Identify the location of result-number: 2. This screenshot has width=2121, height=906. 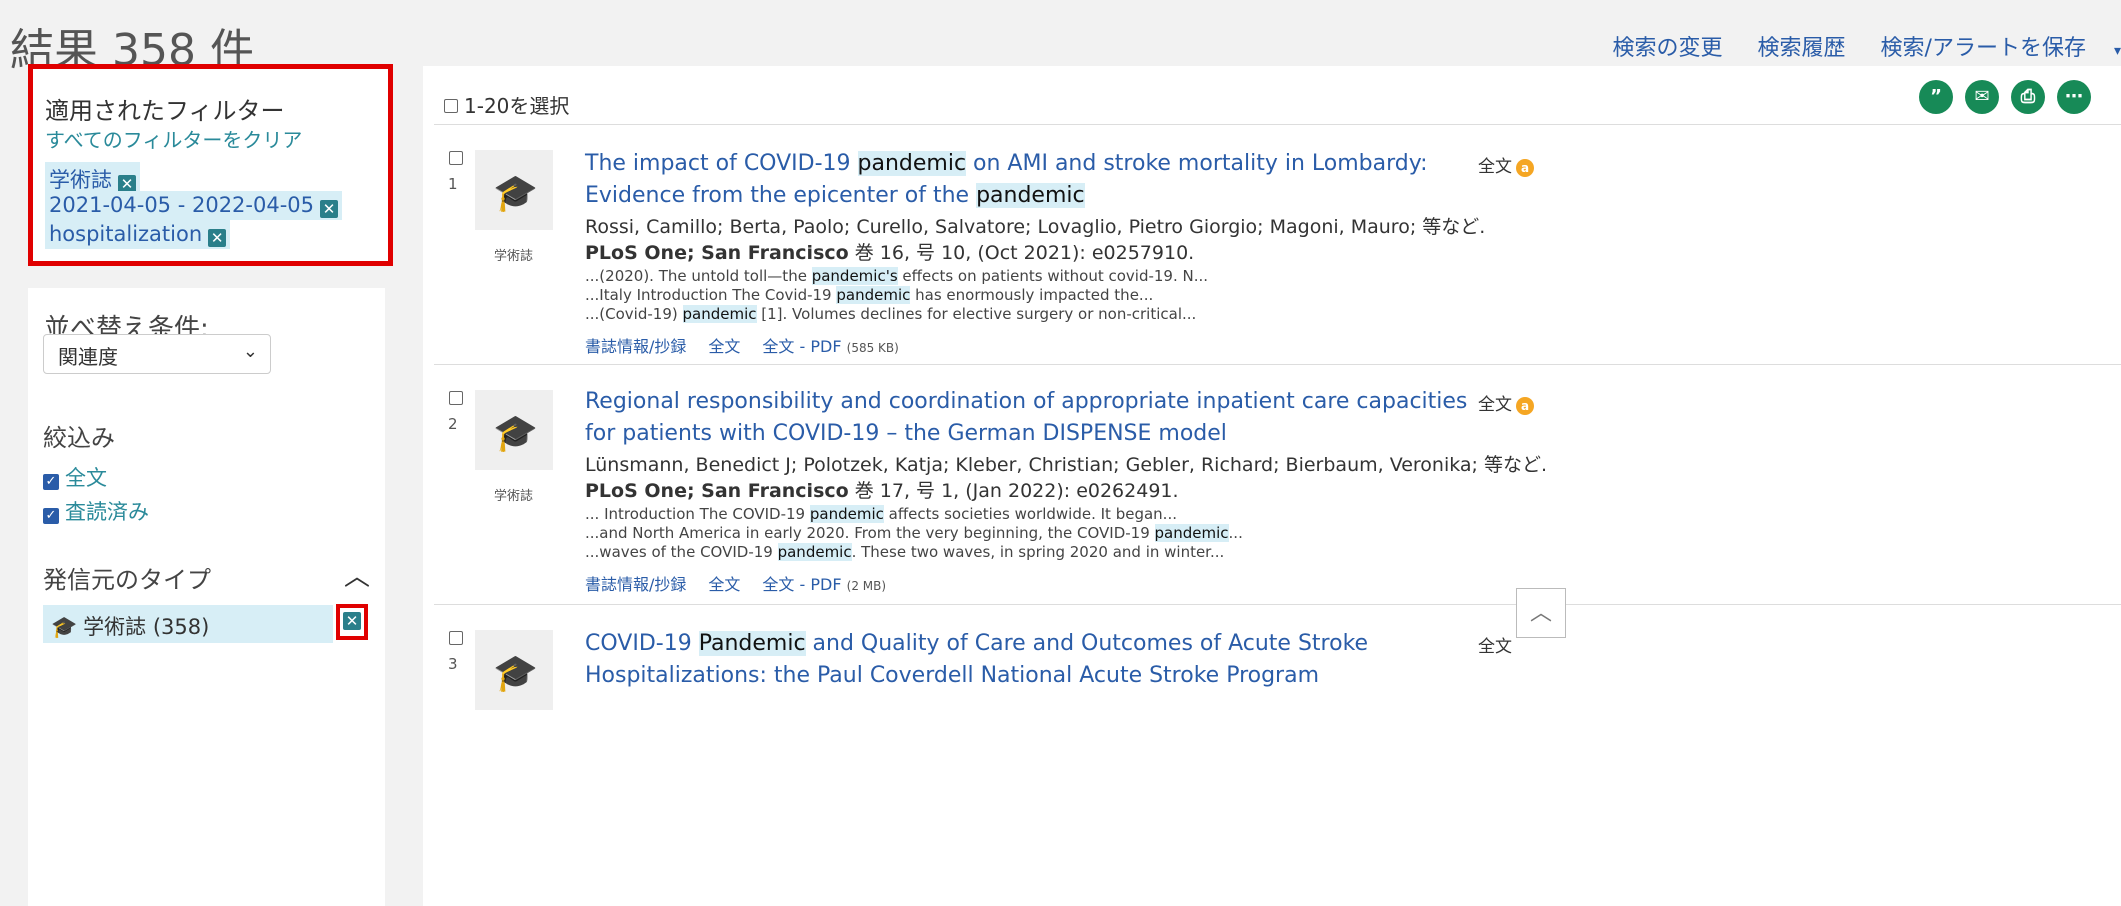
(453, 424).